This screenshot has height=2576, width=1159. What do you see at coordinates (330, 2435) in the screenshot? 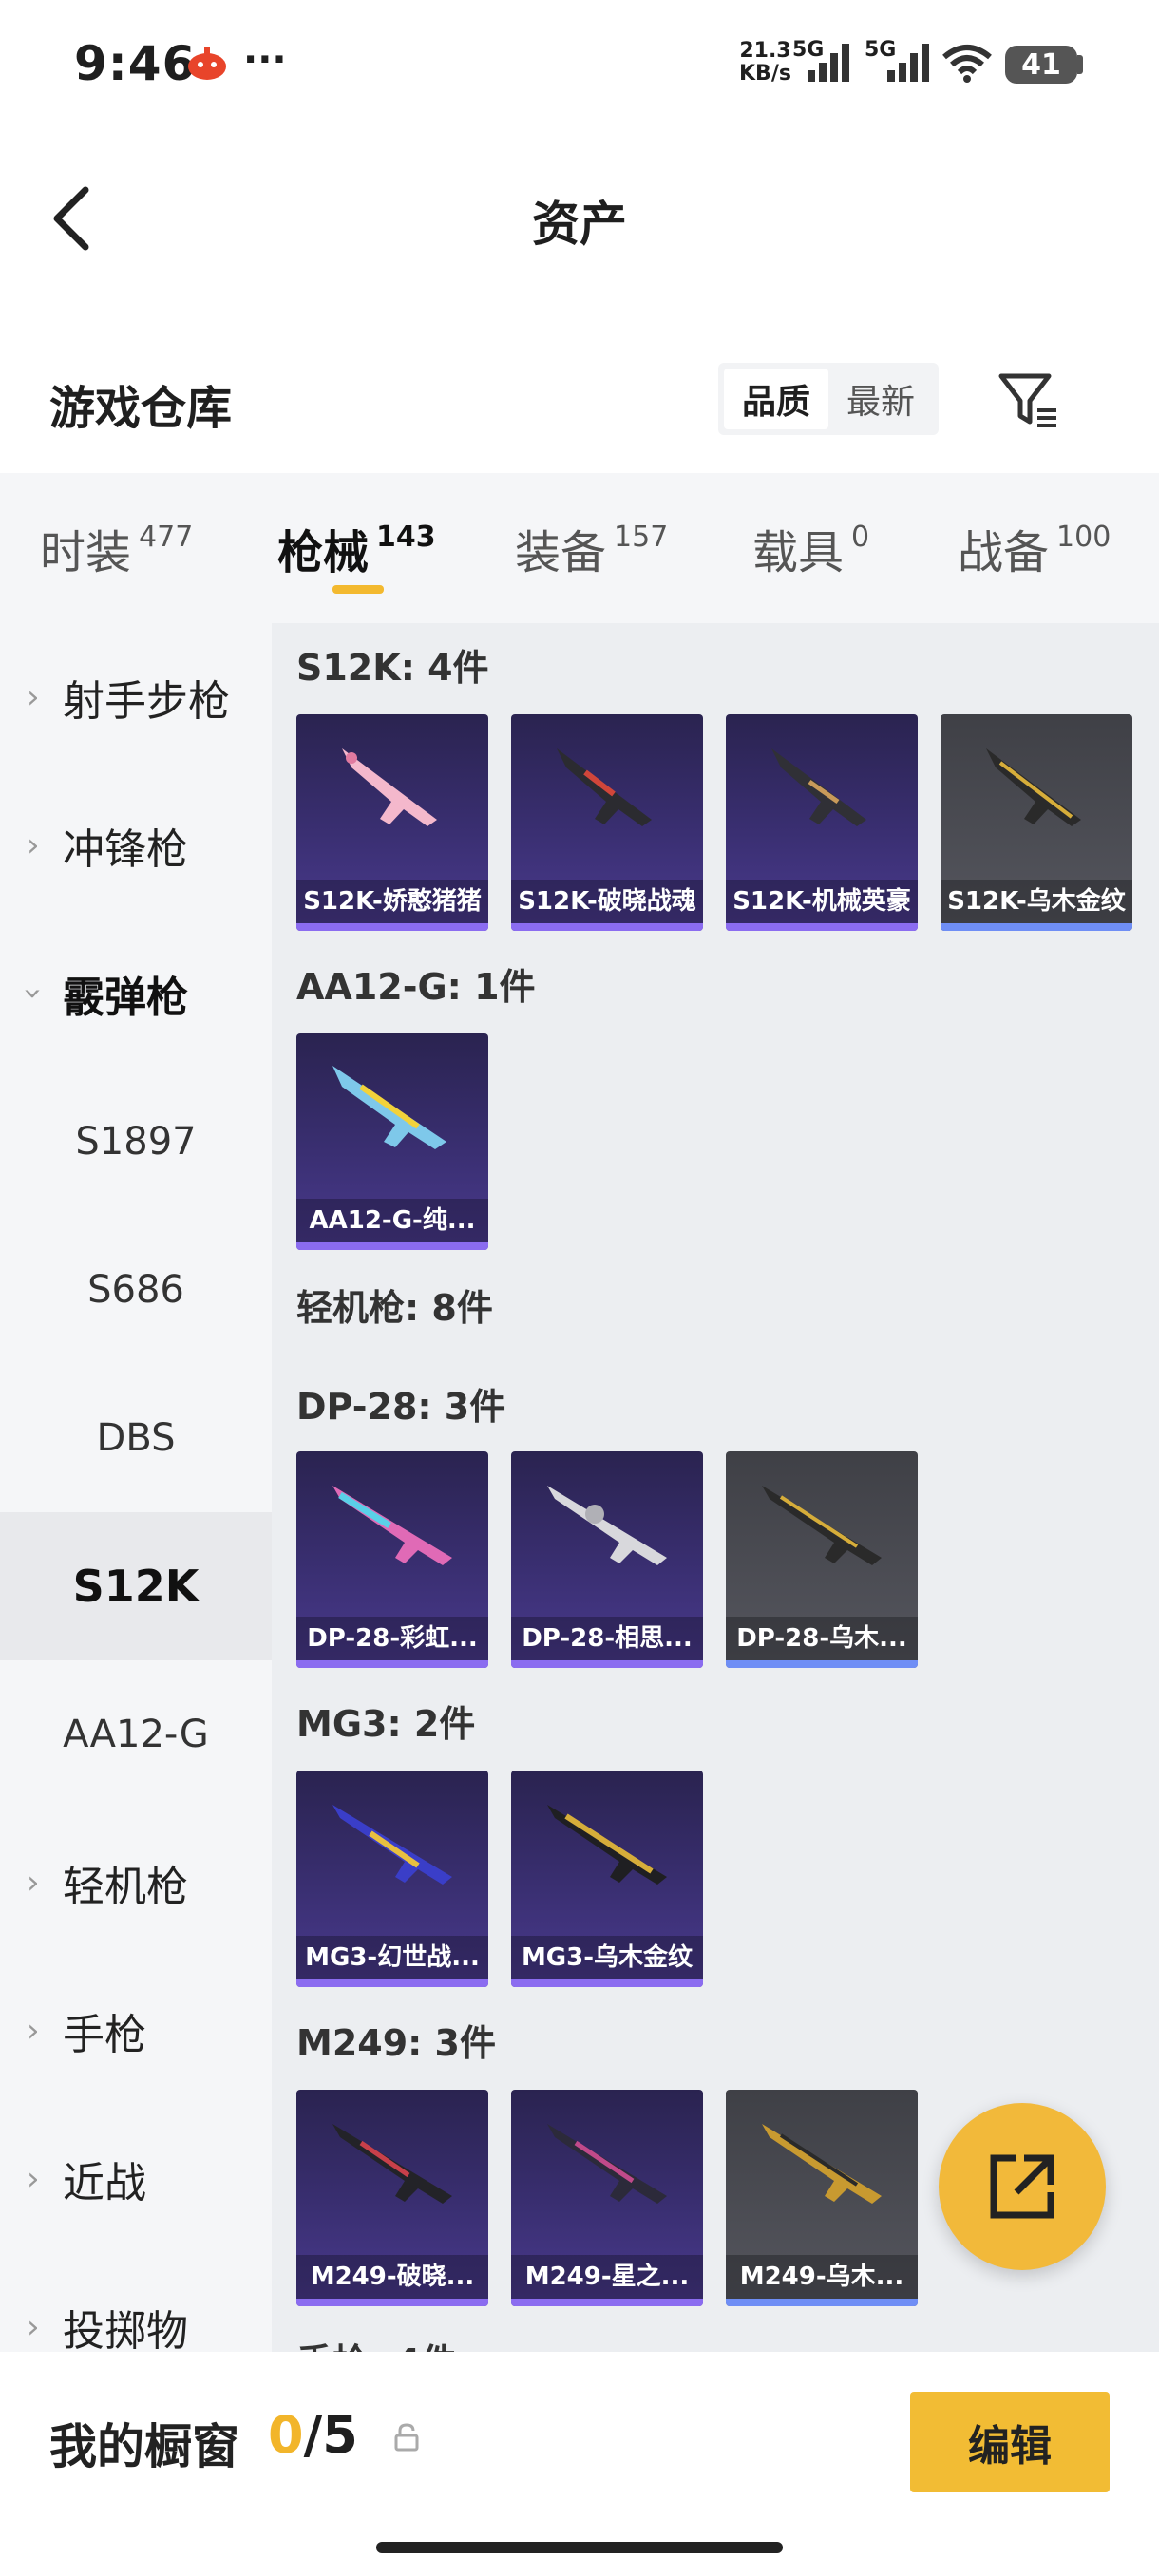
I see `showcase-total: /5` at bounding box center [330, 2435].